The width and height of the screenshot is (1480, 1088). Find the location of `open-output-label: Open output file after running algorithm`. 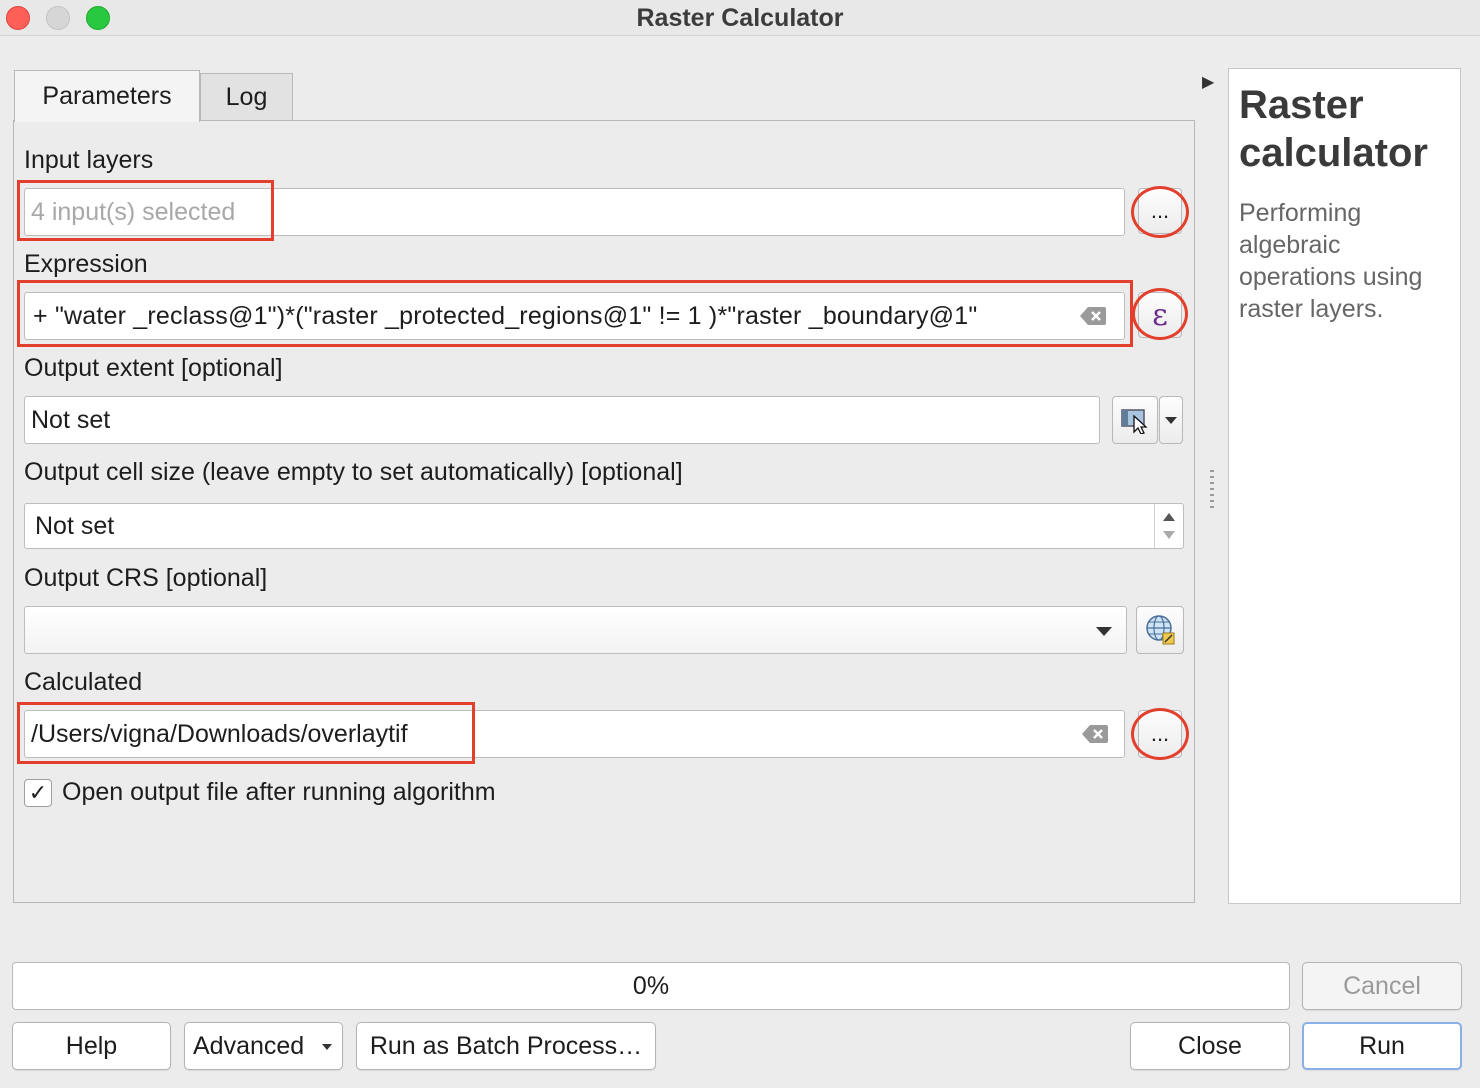

open-output-label: Open output file after running algorithm is located at coordinates (279, 792).